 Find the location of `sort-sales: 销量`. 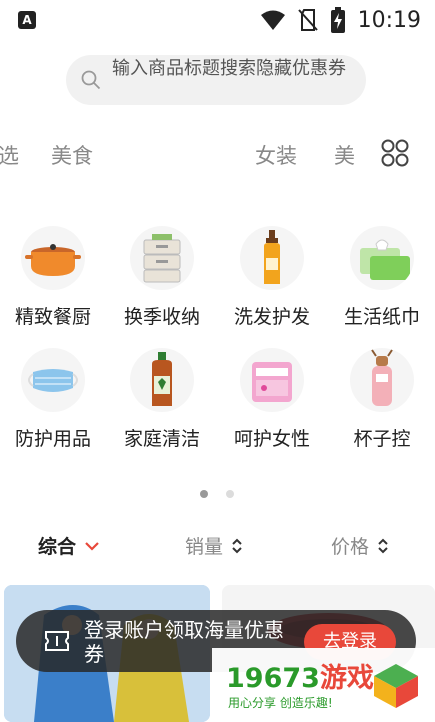

sort-sales: 销量 is located at coordinates (214, 545).